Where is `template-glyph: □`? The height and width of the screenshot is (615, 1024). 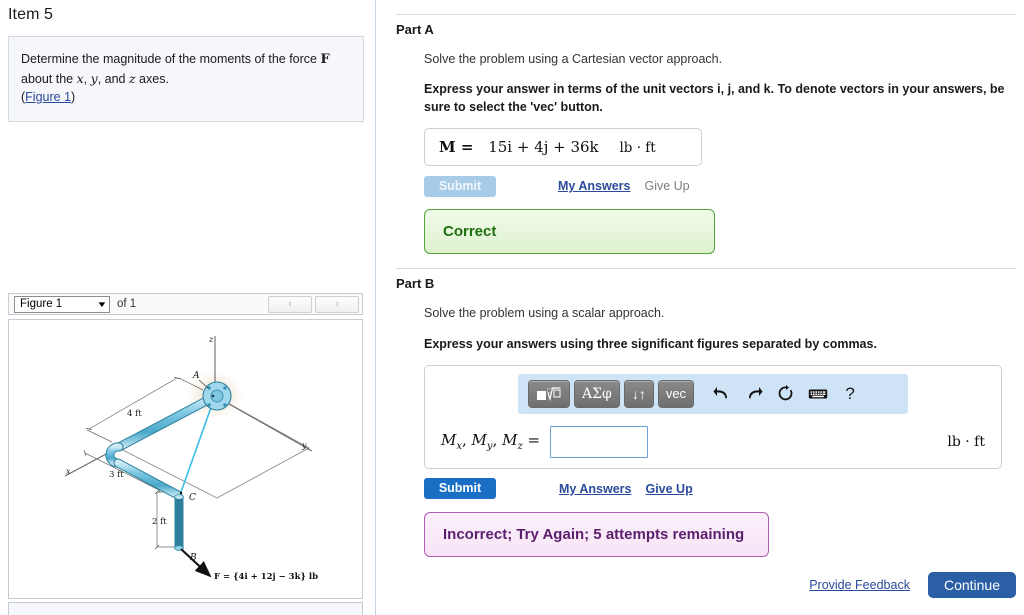 template-glyph: □ is located at coordinates (549, 394).